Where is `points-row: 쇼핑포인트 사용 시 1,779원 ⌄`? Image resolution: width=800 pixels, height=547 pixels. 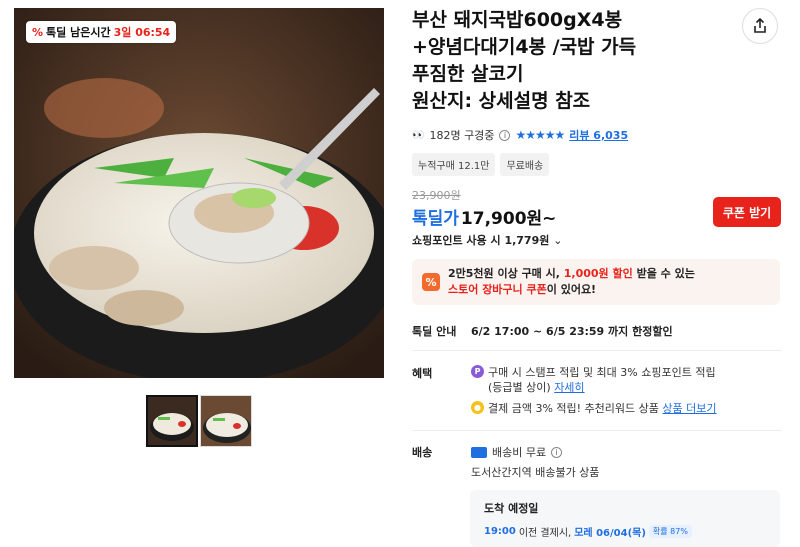 points-row: 쇼핑포인트 사용 시 1,779원 ⌄ is located at coordinates (487, 240).